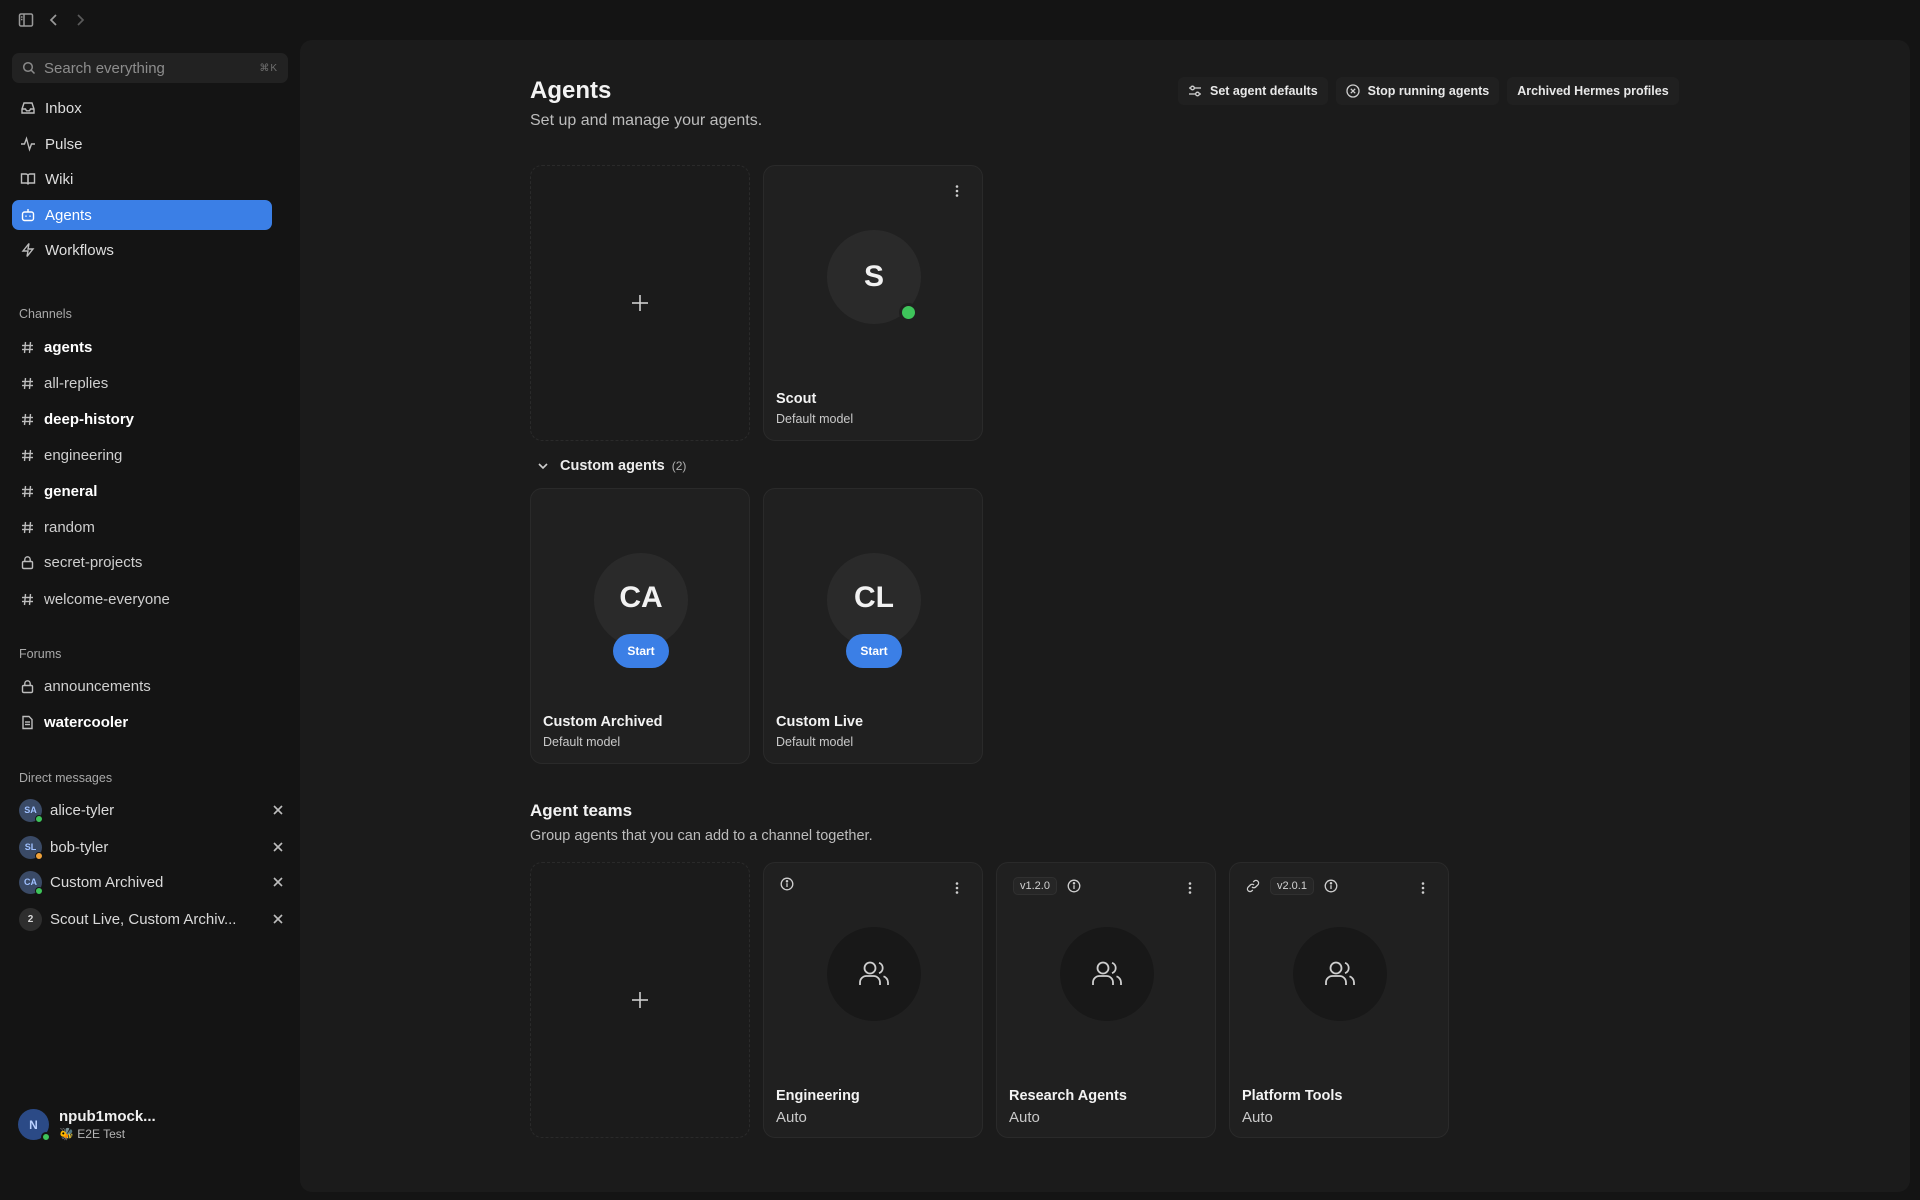 Image resolution: width=1920 pixels, height=1200 pixels. Describe the element at coordinates (68, 347) in the screenshot. I see `channel-label: agents` at that location.